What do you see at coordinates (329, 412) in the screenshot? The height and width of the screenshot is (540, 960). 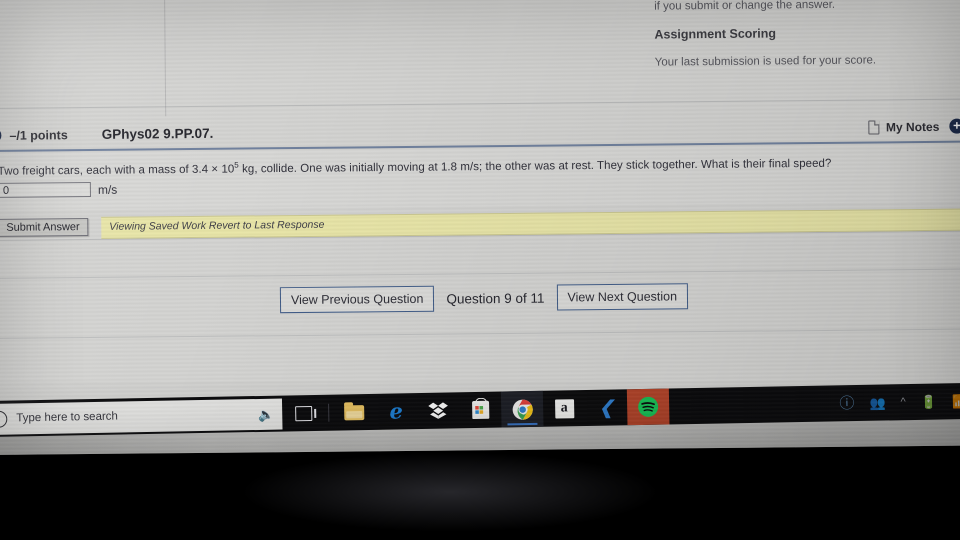 I see `taskbar-separator` at bounding box center [329, 412].